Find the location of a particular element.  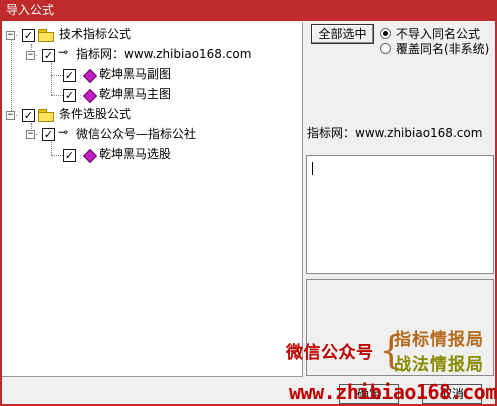

radio-selected-icon is located at coordinates (385, 33).